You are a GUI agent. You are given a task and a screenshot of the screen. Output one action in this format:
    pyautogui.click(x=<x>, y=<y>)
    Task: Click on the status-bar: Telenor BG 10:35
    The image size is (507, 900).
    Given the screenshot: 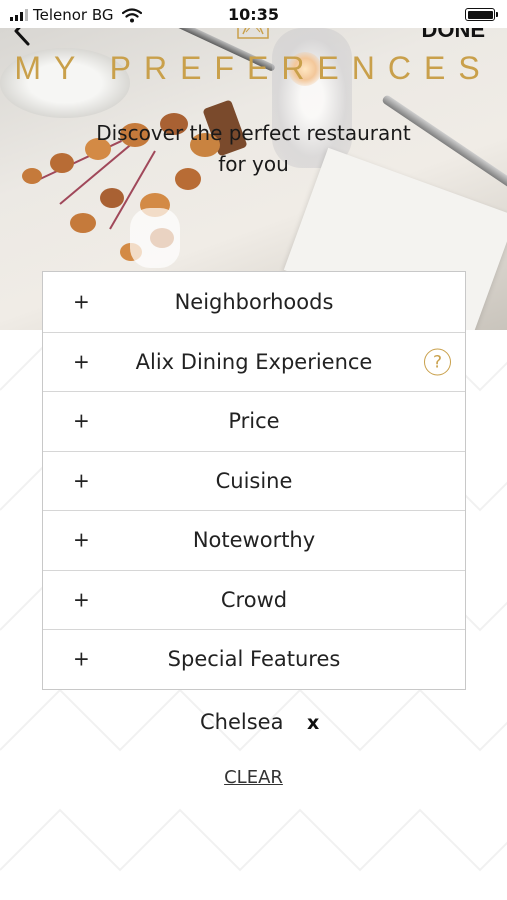 What is the action you would take?
    pyautogui.click(x=253, y=14)
    